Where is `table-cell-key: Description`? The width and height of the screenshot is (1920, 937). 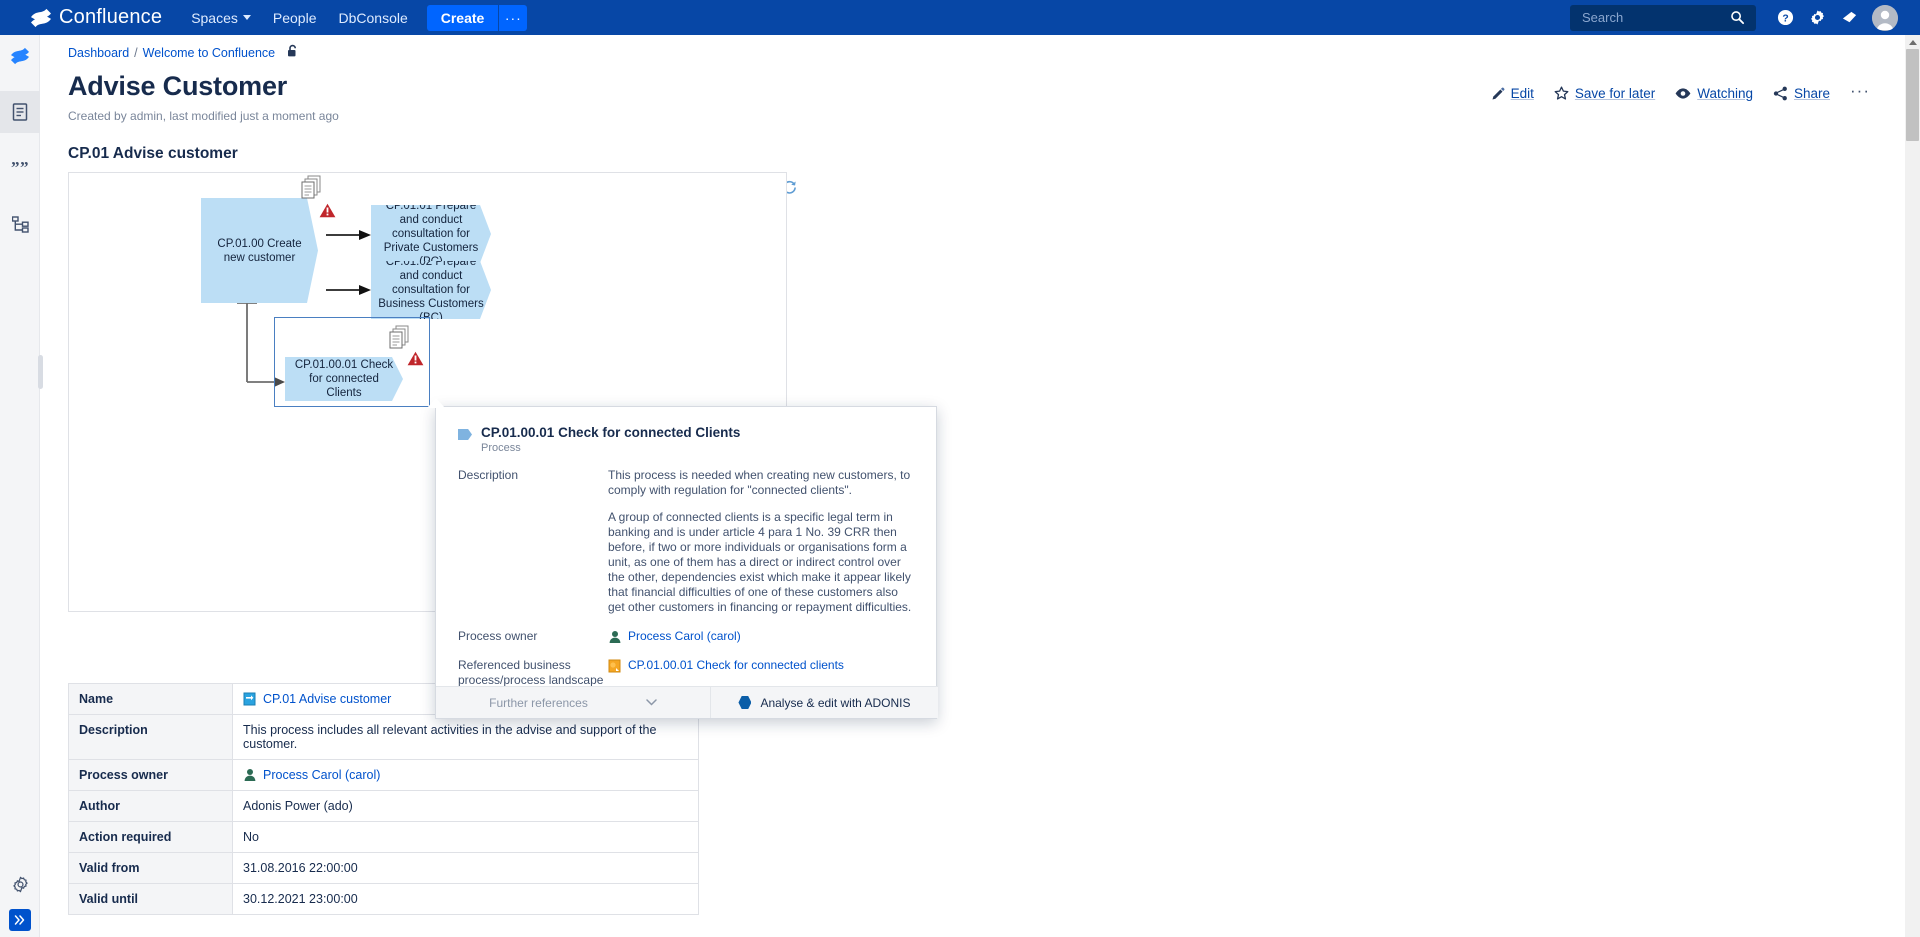 table-cell-key: Description is located at coordinates (150, 737).